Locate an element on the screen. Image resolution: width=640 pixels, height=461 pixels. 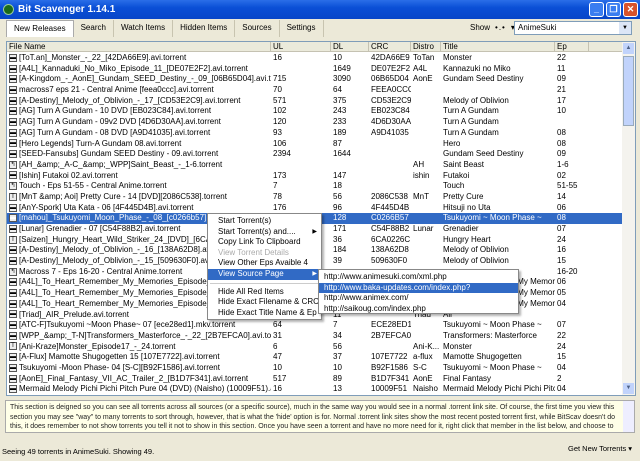
column-header: CRC is located at coordinates (390, 46).